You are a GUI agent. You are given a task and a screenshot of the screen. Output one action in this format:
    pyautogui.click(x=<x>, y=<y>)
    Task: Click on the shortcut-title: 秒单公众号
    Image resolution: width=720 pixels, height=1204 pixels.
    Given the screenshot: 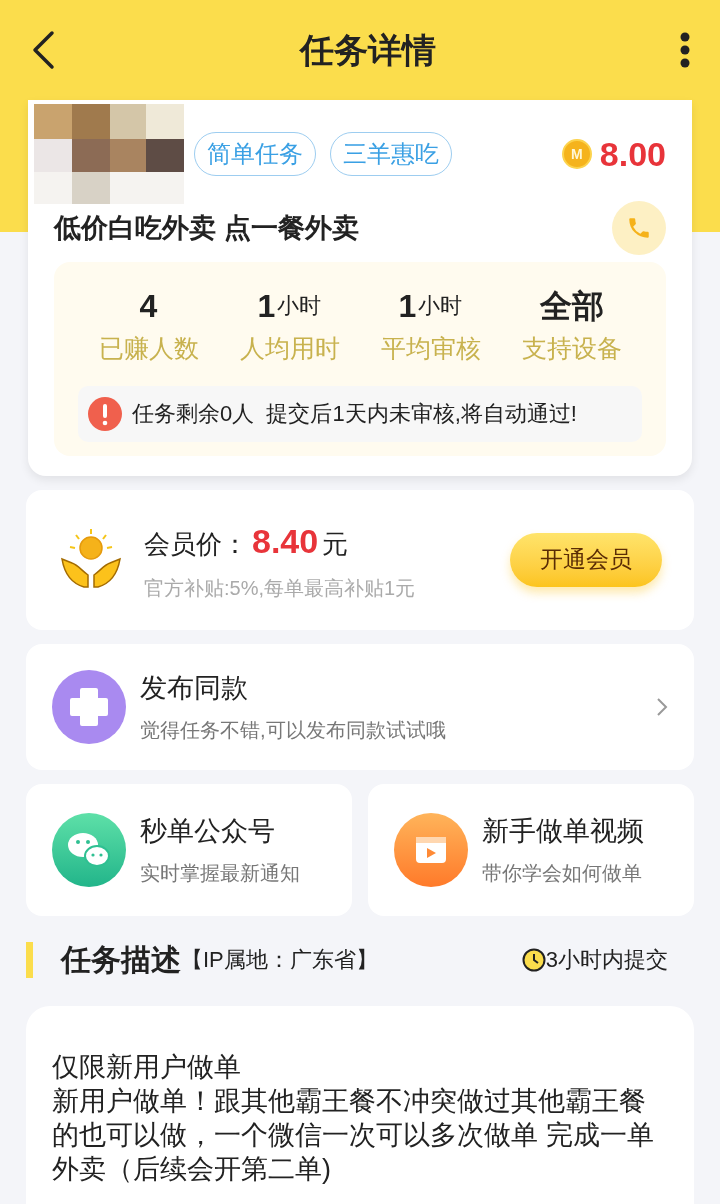 What is the action you would take?
    pyautogui.click(x=208, y=832)
    